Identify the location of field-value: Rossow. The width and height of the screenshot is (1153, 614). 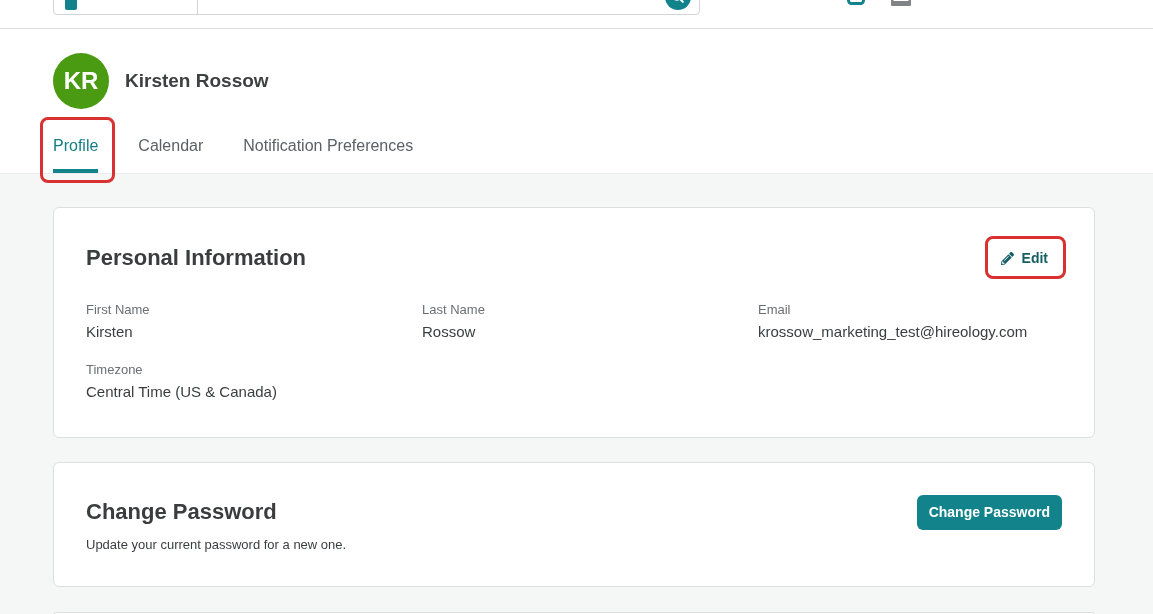
(449, 332).